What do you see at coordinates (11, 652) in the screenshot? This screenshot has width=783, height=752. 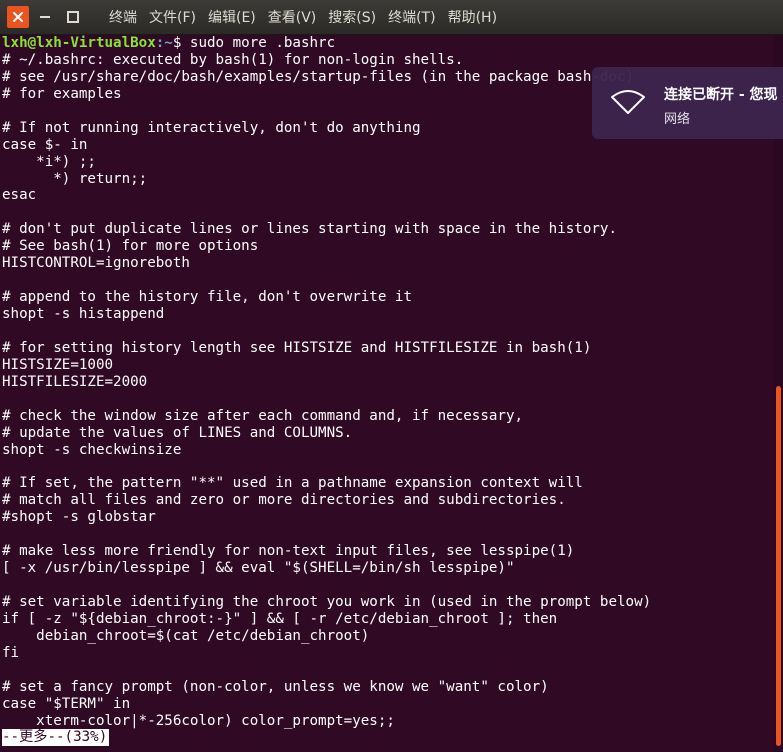 I see `terminal-line: fi` at bounding box center [11, 652].